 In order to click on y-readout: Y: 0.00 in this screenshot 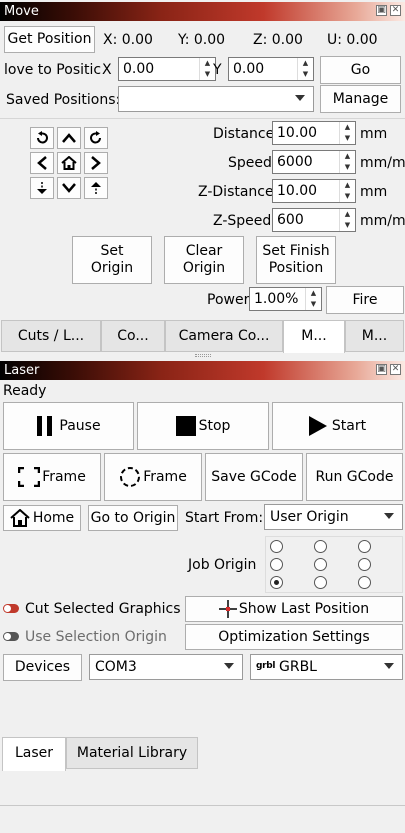, I will do `click(202, 40)`.